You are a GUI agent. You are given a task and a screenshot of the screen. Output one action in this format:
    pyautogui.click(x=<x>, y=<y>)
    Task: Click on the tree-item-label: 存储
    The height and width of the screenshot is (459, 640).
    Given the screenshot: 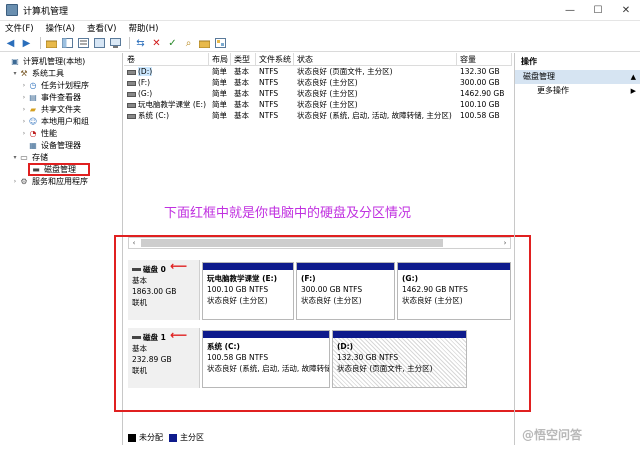 What is the action you would take?
    pyautogui.click(x=40, y=157)
    